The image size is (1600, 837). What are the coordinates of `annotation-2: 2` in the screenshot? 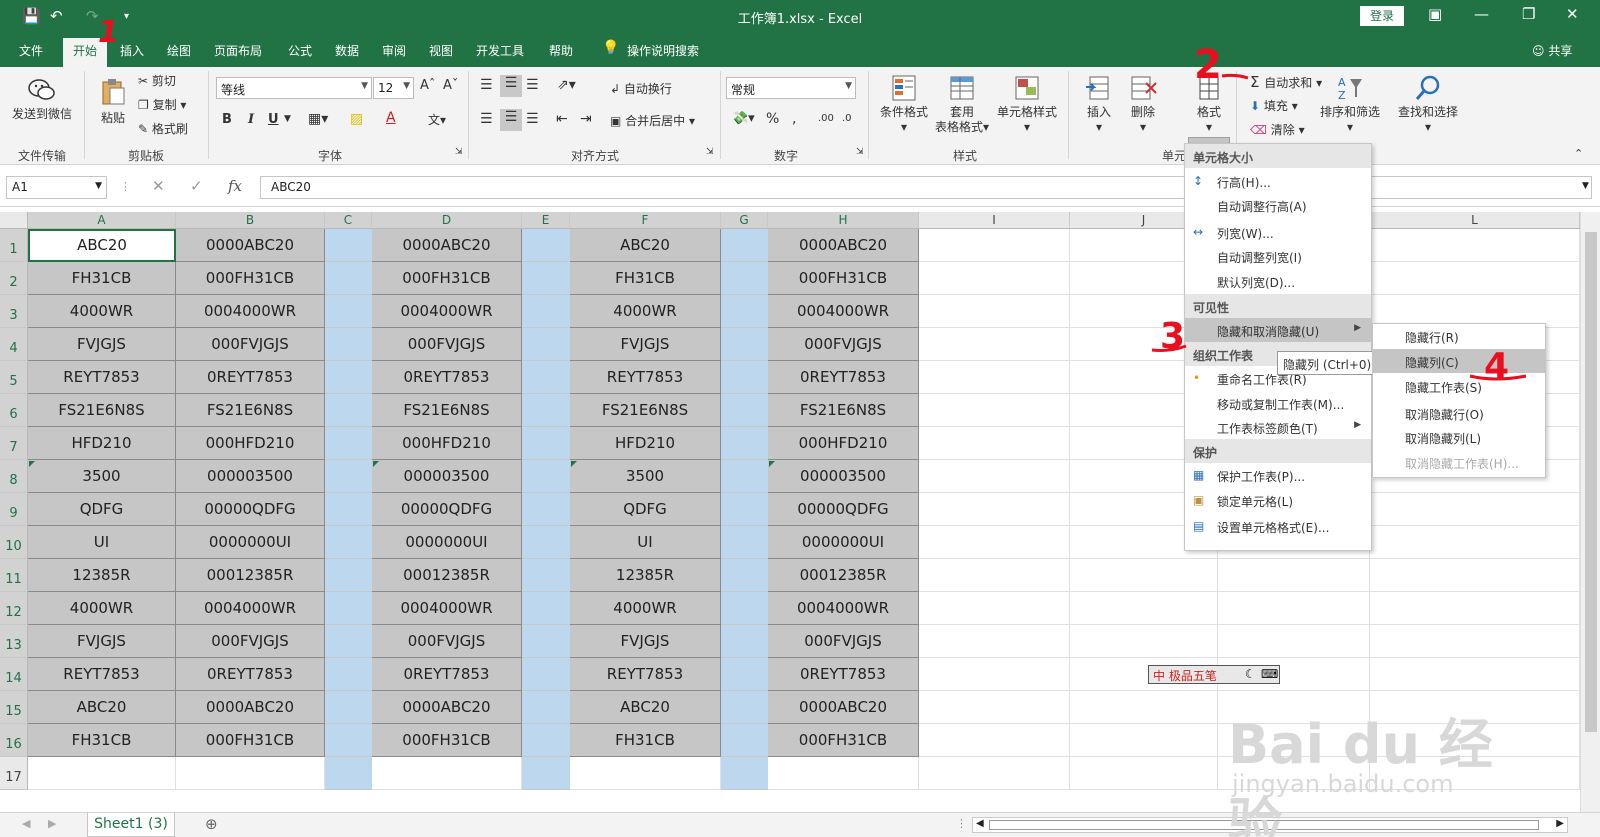 It's located at (1208, 65).